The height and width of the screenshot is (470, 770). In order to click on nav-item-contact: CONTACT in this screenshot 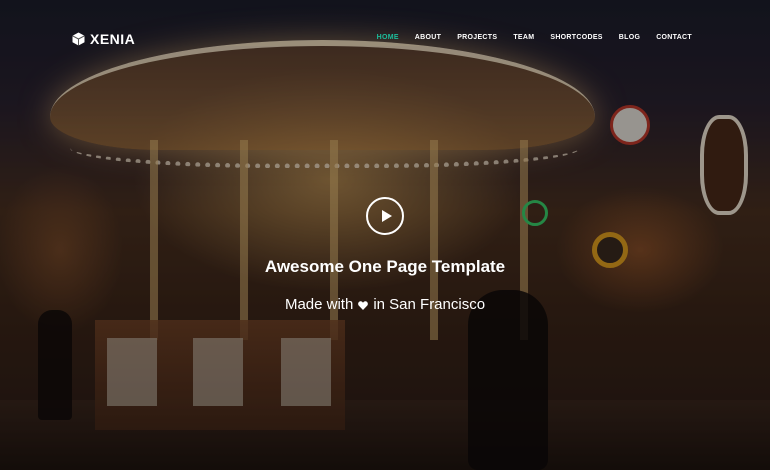, I will do `click(674, 37)`.